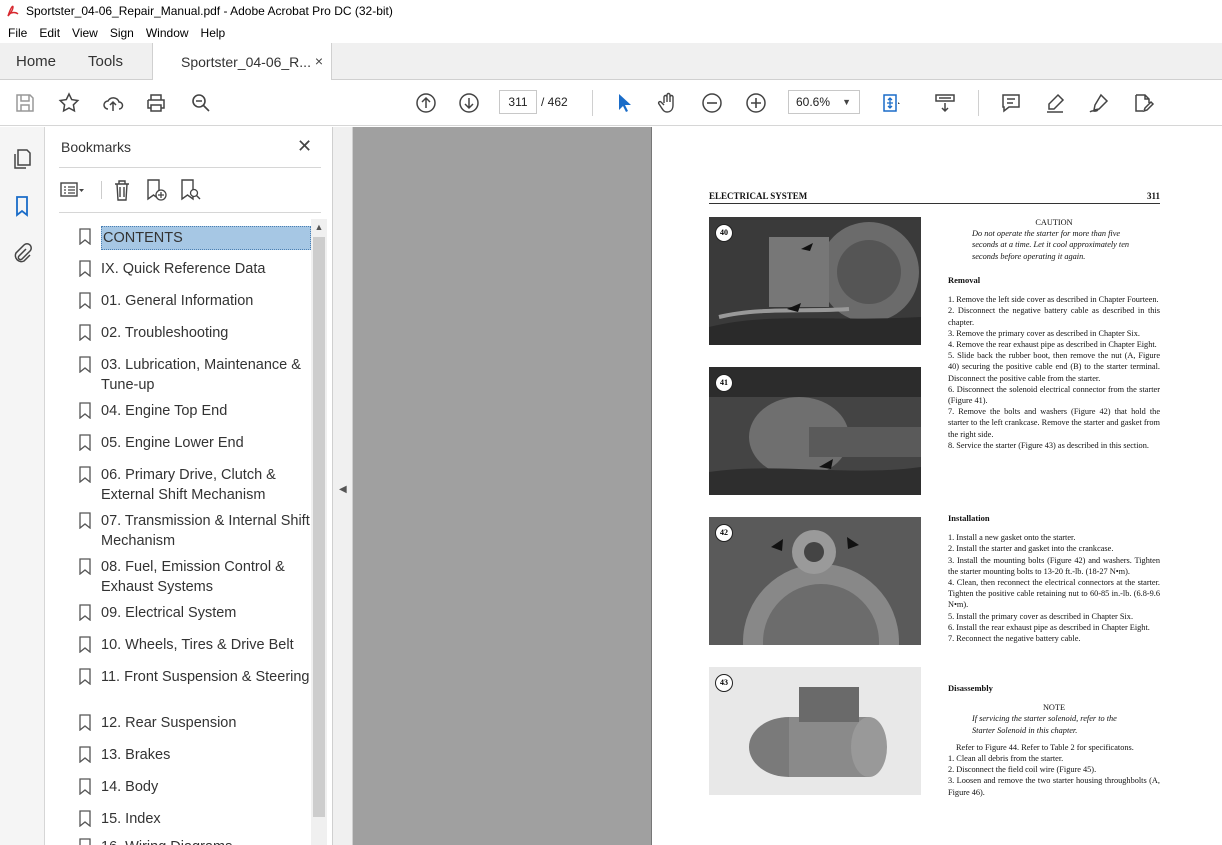 The image size is (1222, 845). Describe the element at coordinates (36, 61) in the screenshot. I see `tab-home: Home` at that location.